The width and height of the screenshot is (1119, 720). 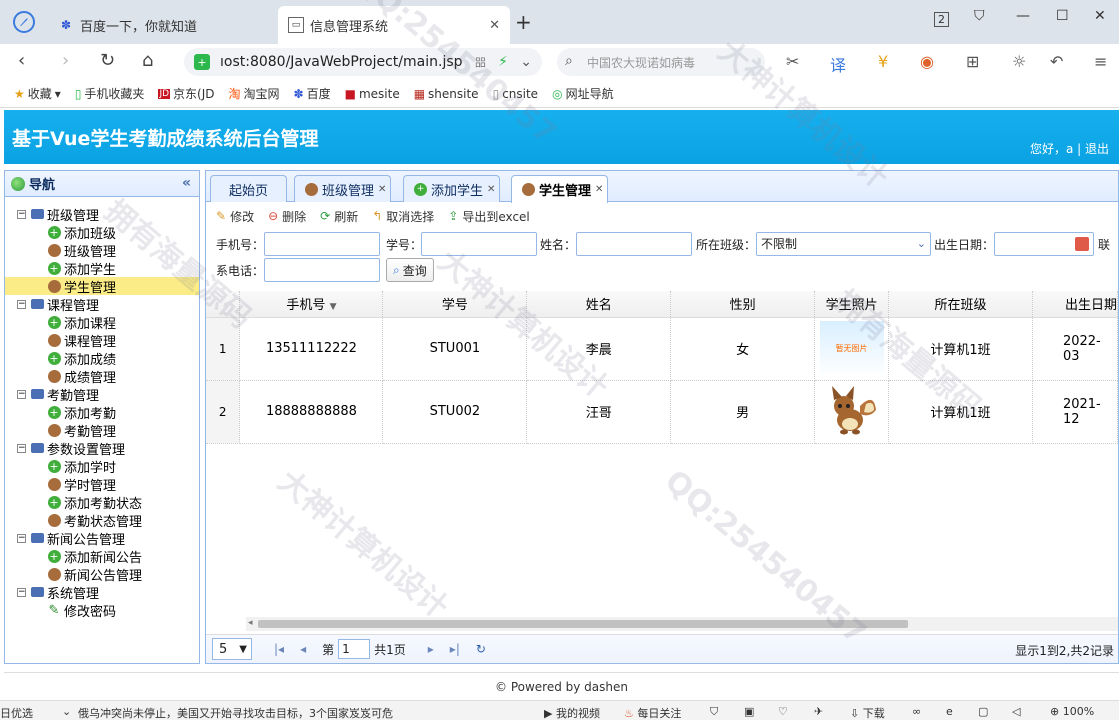 What do you see at coordinates (102, 466) in the screenshot?
I see `tree-leaf: + 添加学时` at bounding box center [102, 466].